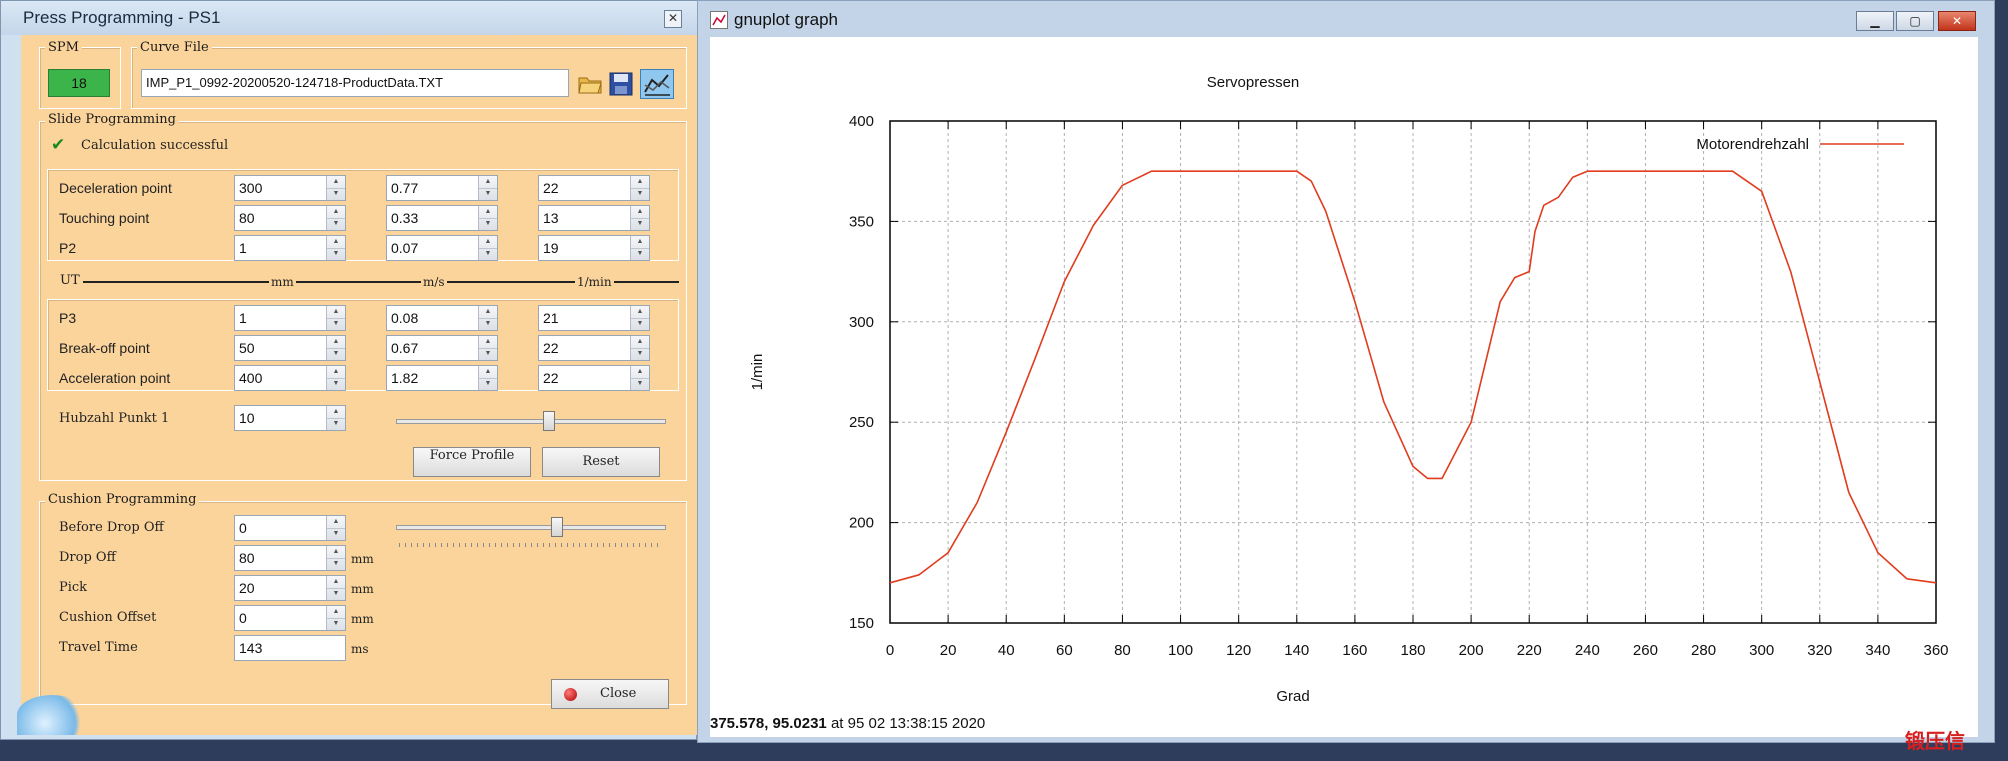  What do you see at coordinates (290, 378) in the screenshot?
I see `acceleration-point-mm-input: 400 ▲ ▼` at bounding box center [290, 378].